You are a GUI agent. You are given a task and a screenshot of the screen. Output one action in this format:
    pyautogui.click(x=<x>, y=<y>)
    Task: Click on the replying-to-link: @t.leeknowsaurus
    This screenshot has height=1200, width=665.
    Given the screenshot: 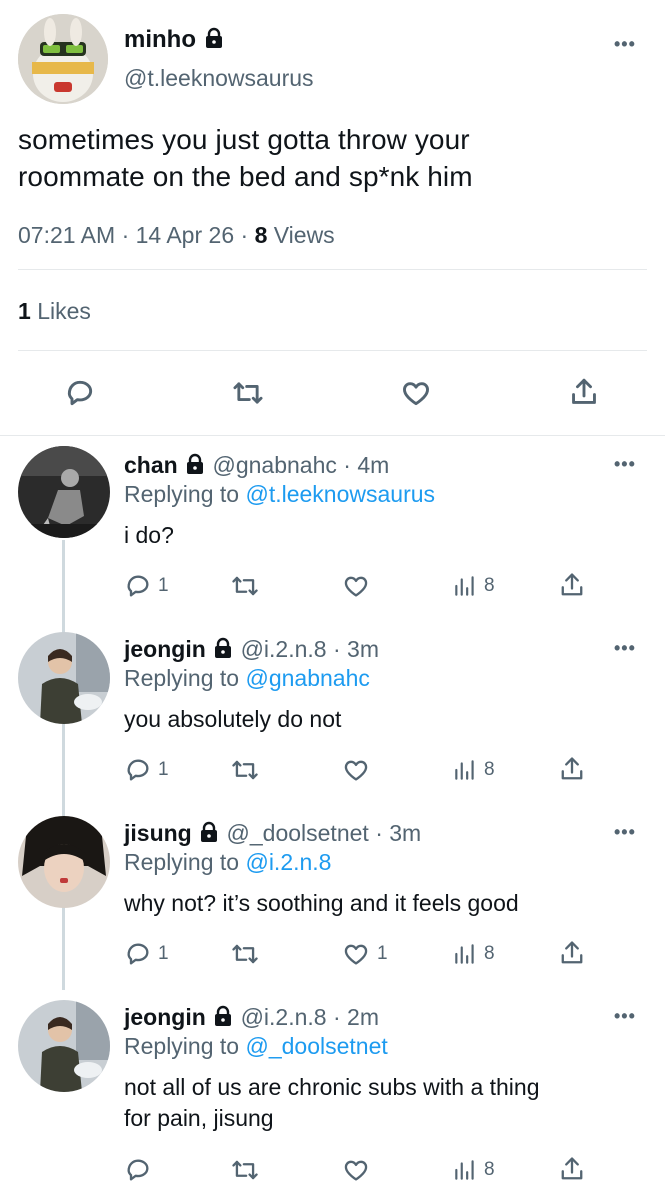 What is the action you would take?
    pyautogui.click(x=340, y=494)
    